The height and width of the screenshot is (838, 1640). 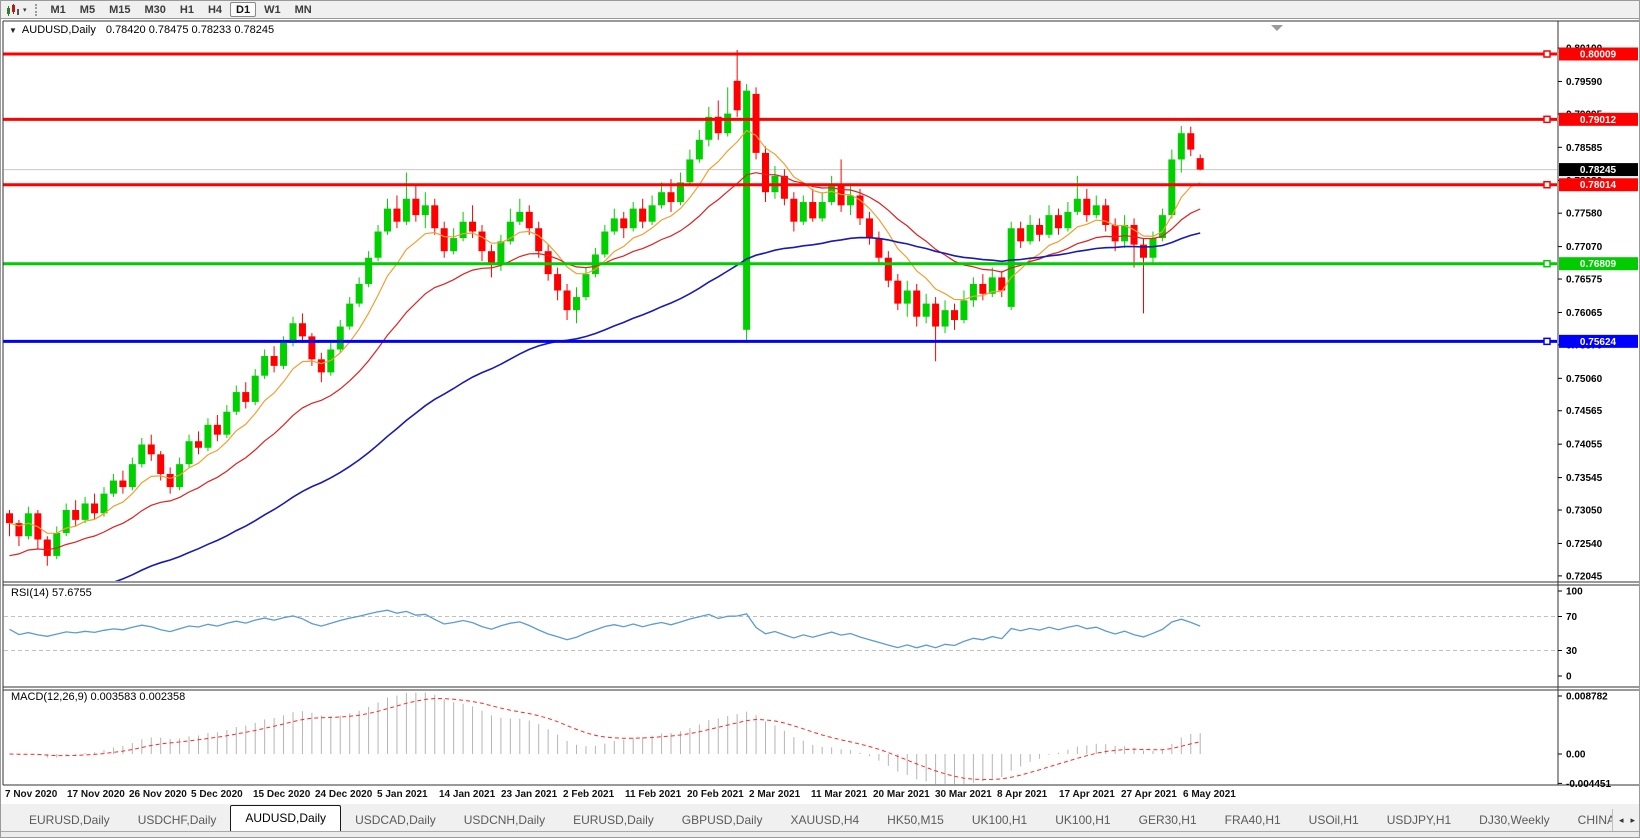 I want to click on chart-collapse-icon: ▼, so click(x=13, y=30).